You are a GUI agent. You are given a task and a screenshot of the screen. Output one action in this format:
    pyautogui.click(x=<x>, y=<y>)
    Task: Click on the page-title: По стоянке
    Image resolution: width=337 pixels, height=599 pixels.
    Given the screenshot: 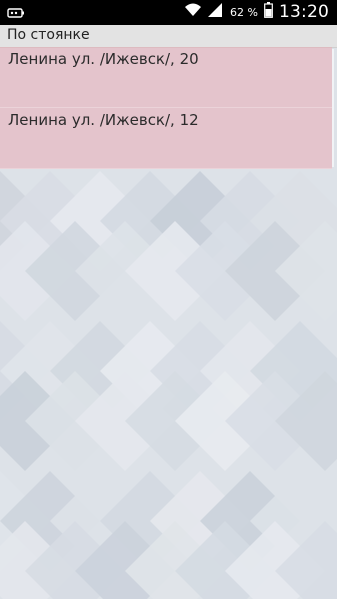 What is the action you would take?
    pyautogui.click(x=48, y=35)
    